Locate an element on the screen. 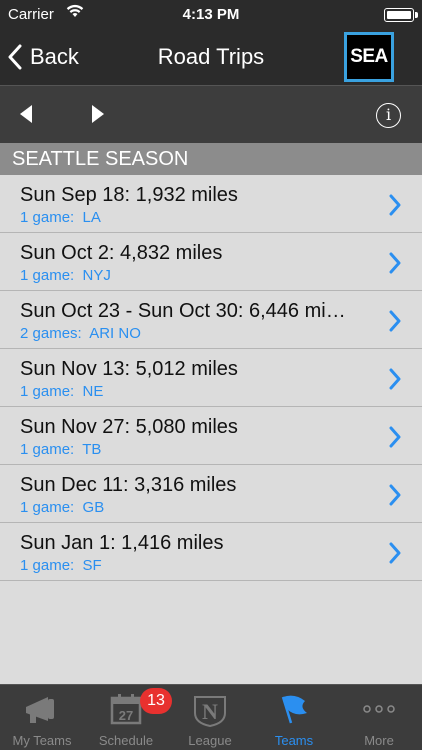  trip-games: 1 game: LA is located at coordinates (60, 217).